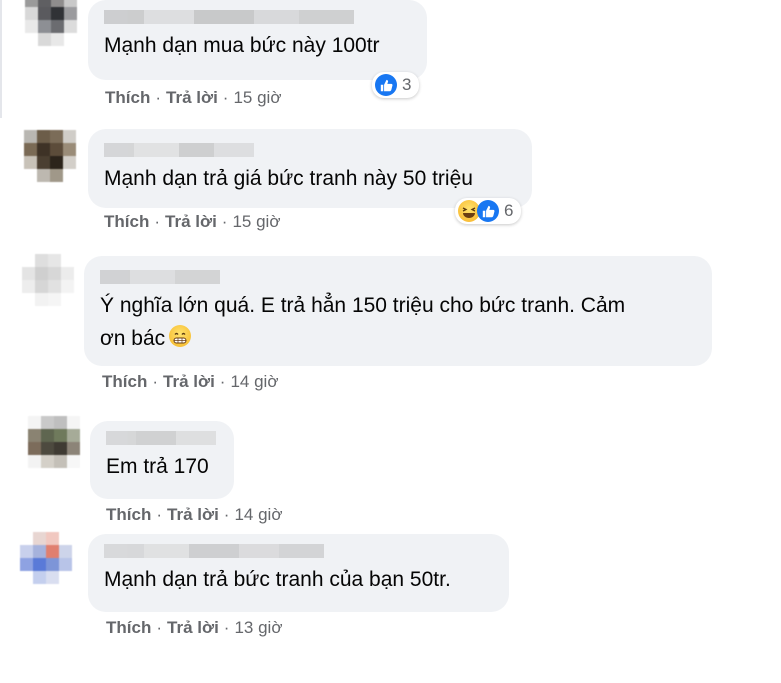  I want to click on comment-bubble: Mạnh dạn trả giá bức tranh này 50 triệu, so click(310, 168).